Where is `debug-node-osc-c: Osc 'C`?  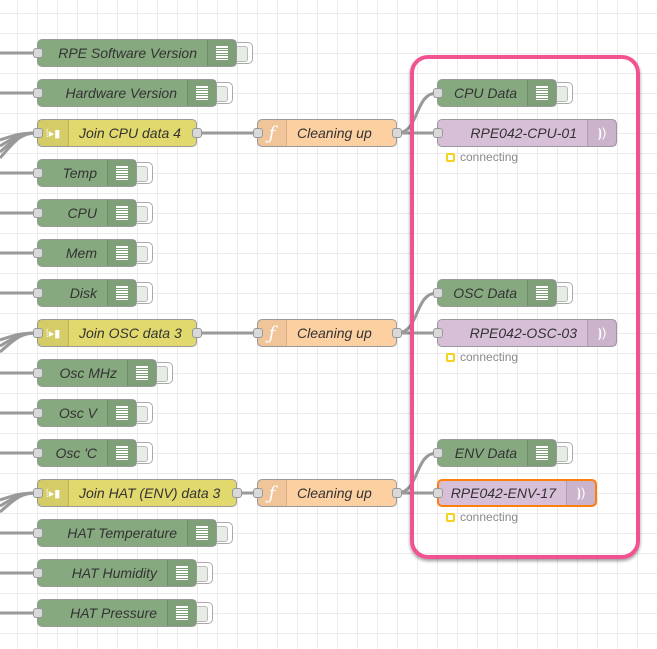 debug-node-osc-c: Osc 'C is located at coordinates (93, 453).